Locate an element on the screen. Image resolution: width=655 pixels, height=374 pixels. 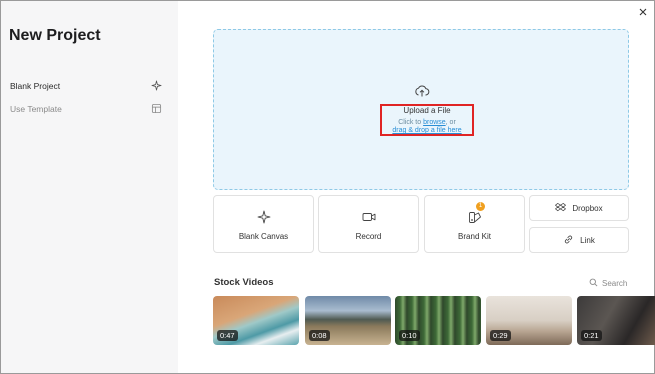
search-icon is located at coordinates (593, 283).